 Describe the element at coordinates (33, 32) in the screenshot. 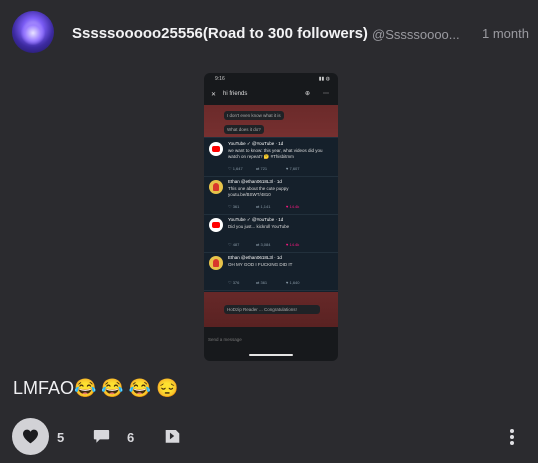

I see `avatar` at that location.